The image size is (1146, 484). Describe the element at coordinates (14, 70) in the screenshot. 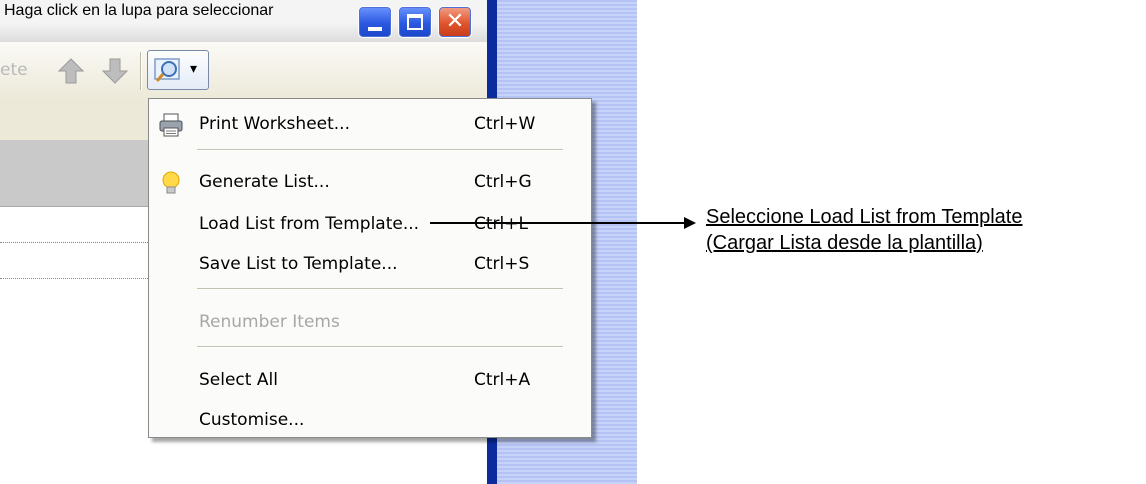

I see `delete-button-label: ete` at that location.